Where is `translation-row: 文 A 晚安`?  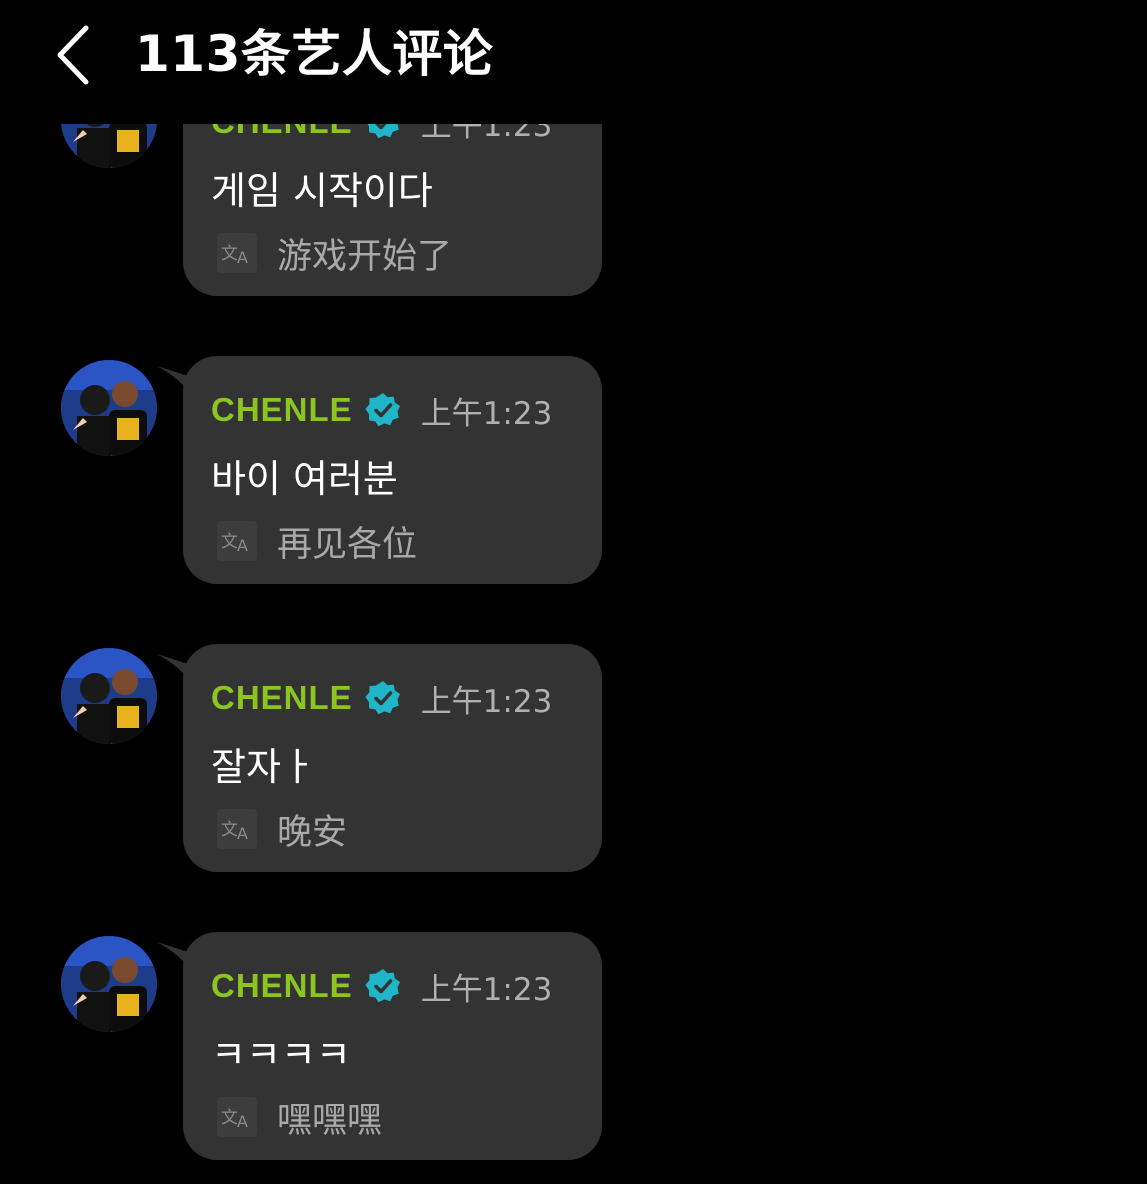 translation-row: 文 A 晚安 is located at coordinates (282, 829).